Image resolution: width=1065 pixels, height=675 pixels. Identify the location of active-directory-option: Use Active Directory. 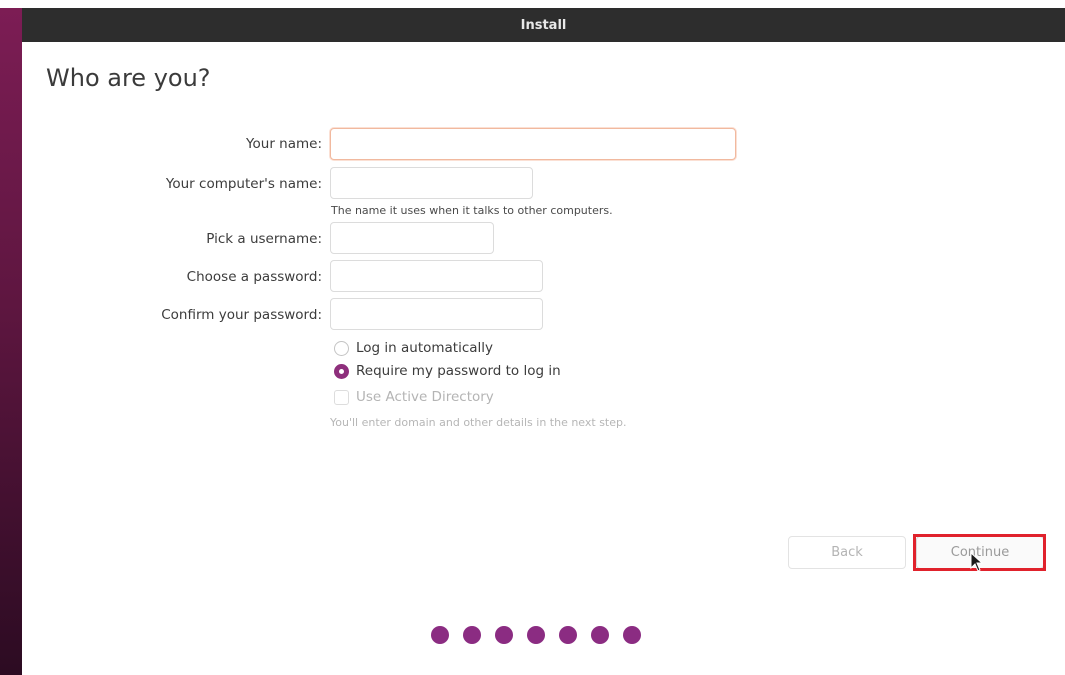
(414, 397).